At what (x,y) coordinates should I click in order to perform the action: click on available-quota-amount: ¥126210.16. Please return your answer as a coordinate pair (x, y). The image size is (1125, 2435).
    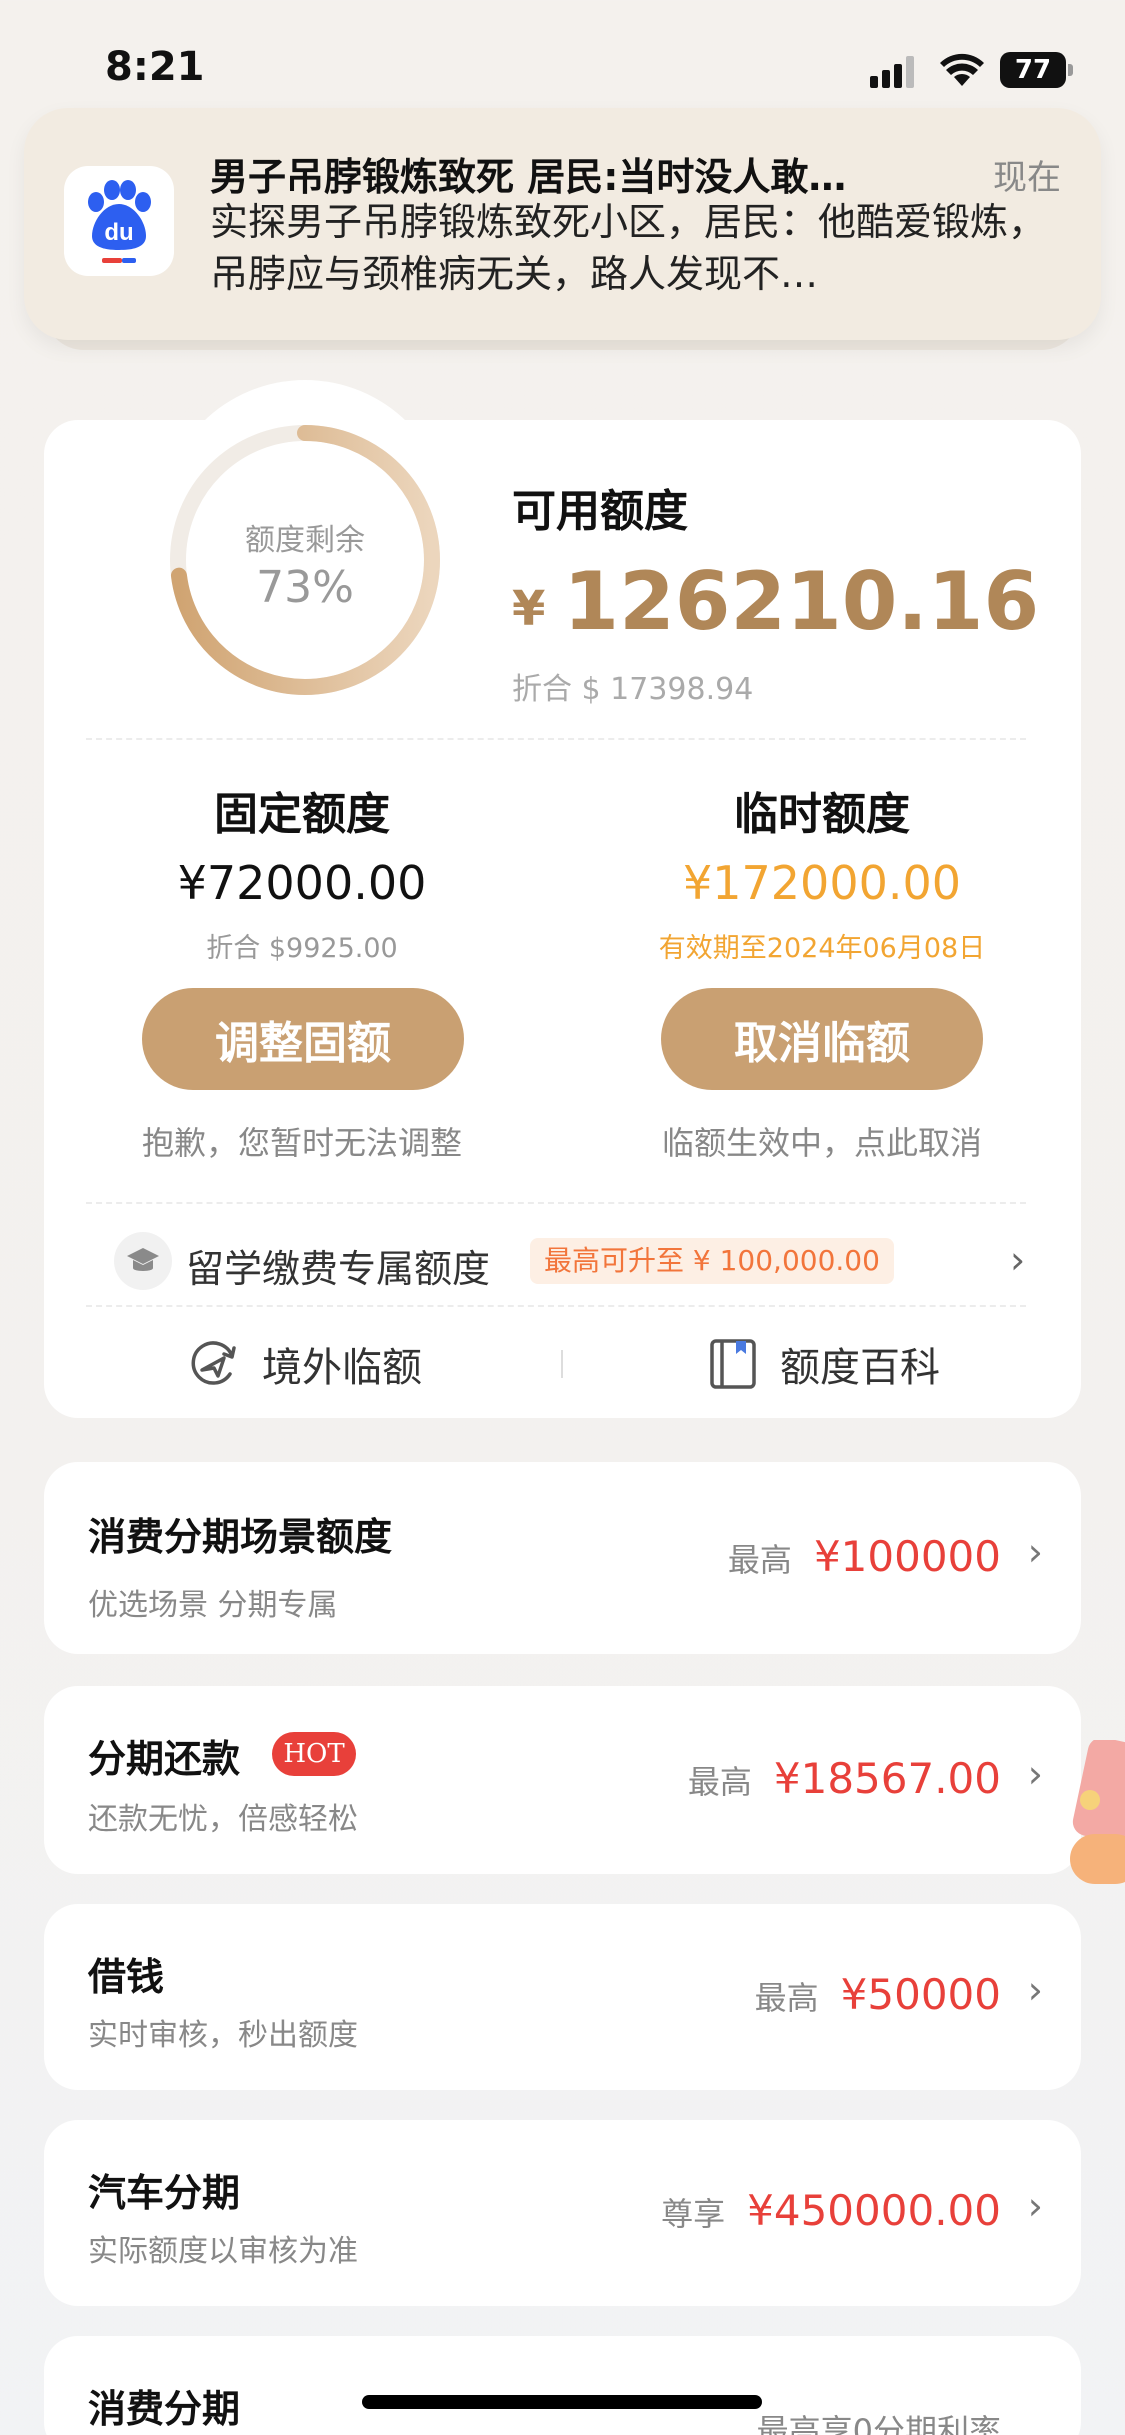
    Looking at the image, I should click on (775, 601).